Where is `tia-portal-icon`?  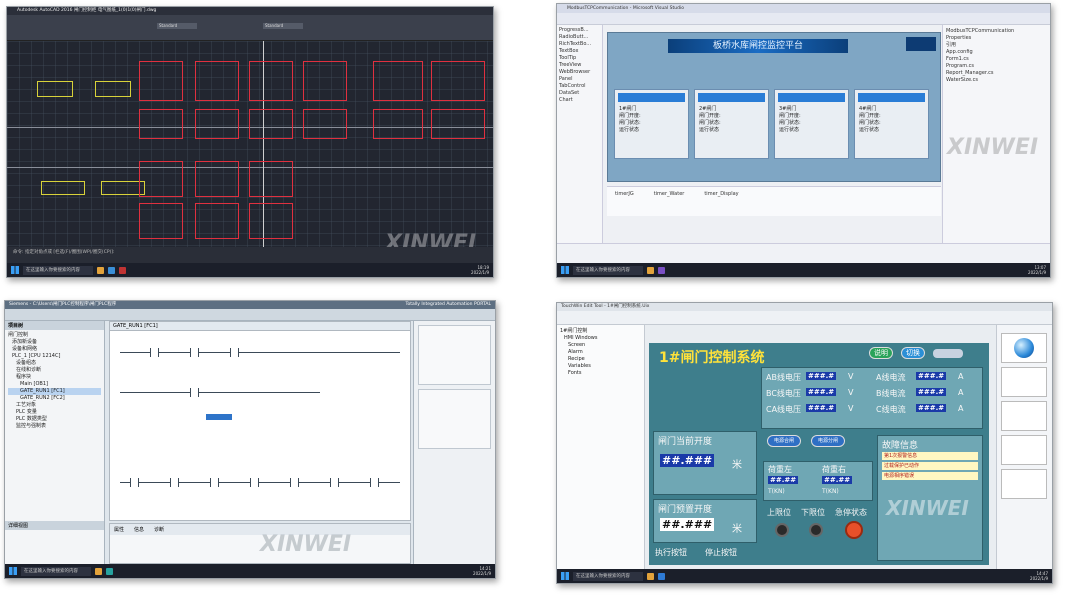
tia-portal-icon is located at coordinates (109, 571).